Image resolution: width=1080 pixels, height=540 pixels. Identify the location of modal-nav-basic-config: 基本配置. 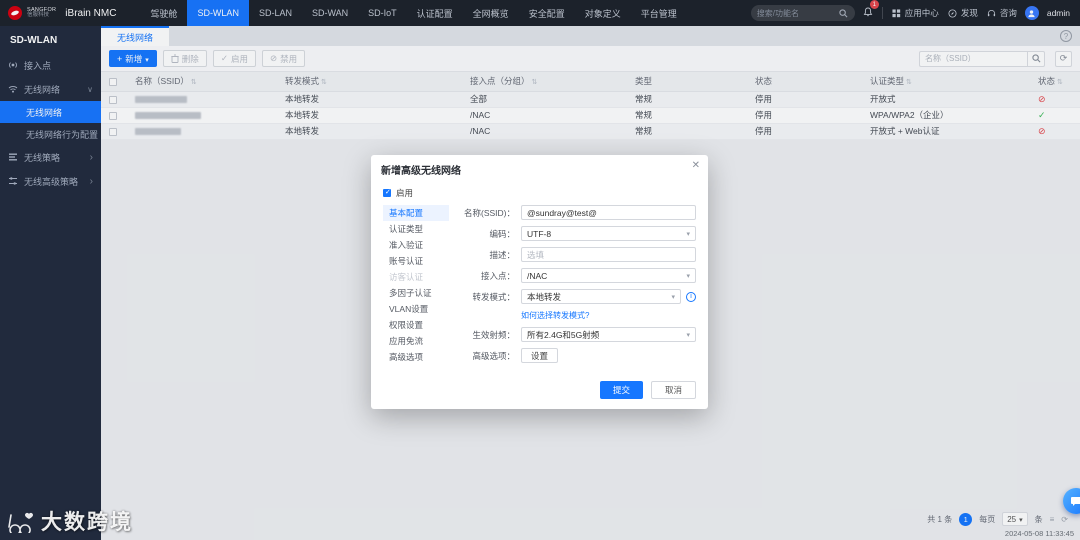
(416, 213).